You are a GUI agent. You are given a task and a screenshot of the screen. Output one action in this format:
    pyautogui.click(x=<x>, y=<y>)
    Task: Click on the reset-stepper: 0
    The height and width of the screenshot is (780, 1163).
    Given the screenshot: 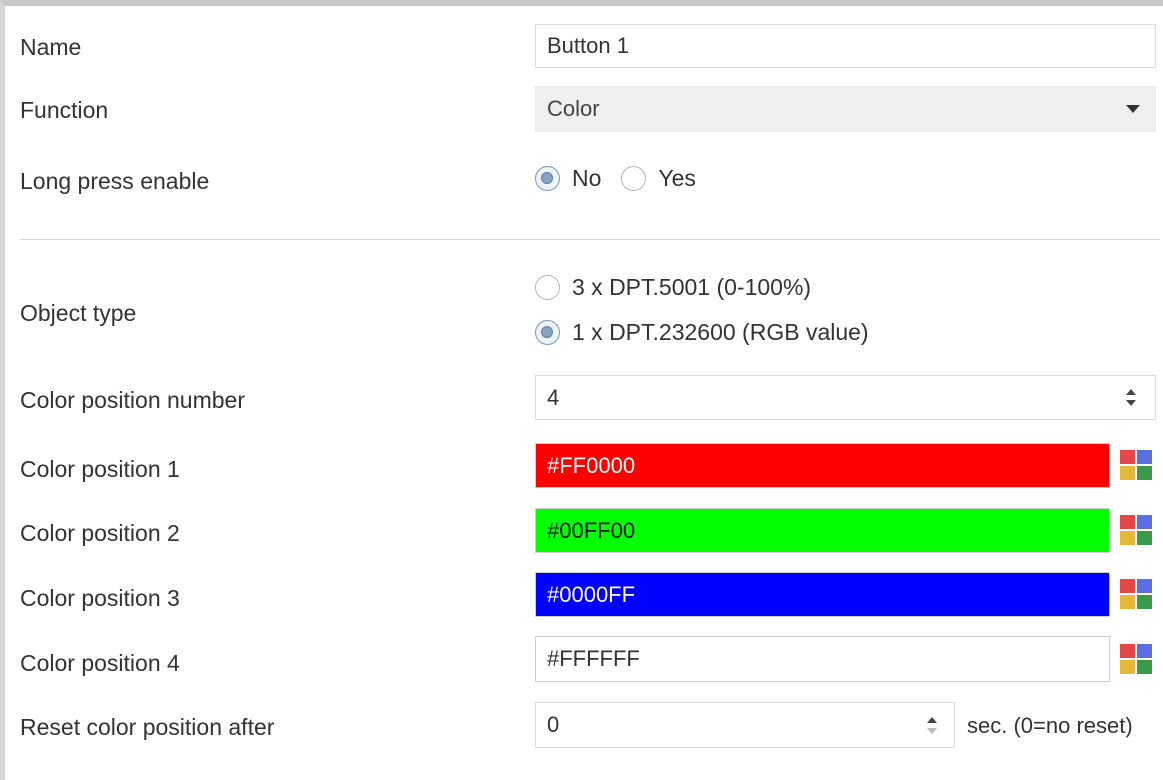 What is the action you would take?
    pyautogui.click(x=745, y=725)
    